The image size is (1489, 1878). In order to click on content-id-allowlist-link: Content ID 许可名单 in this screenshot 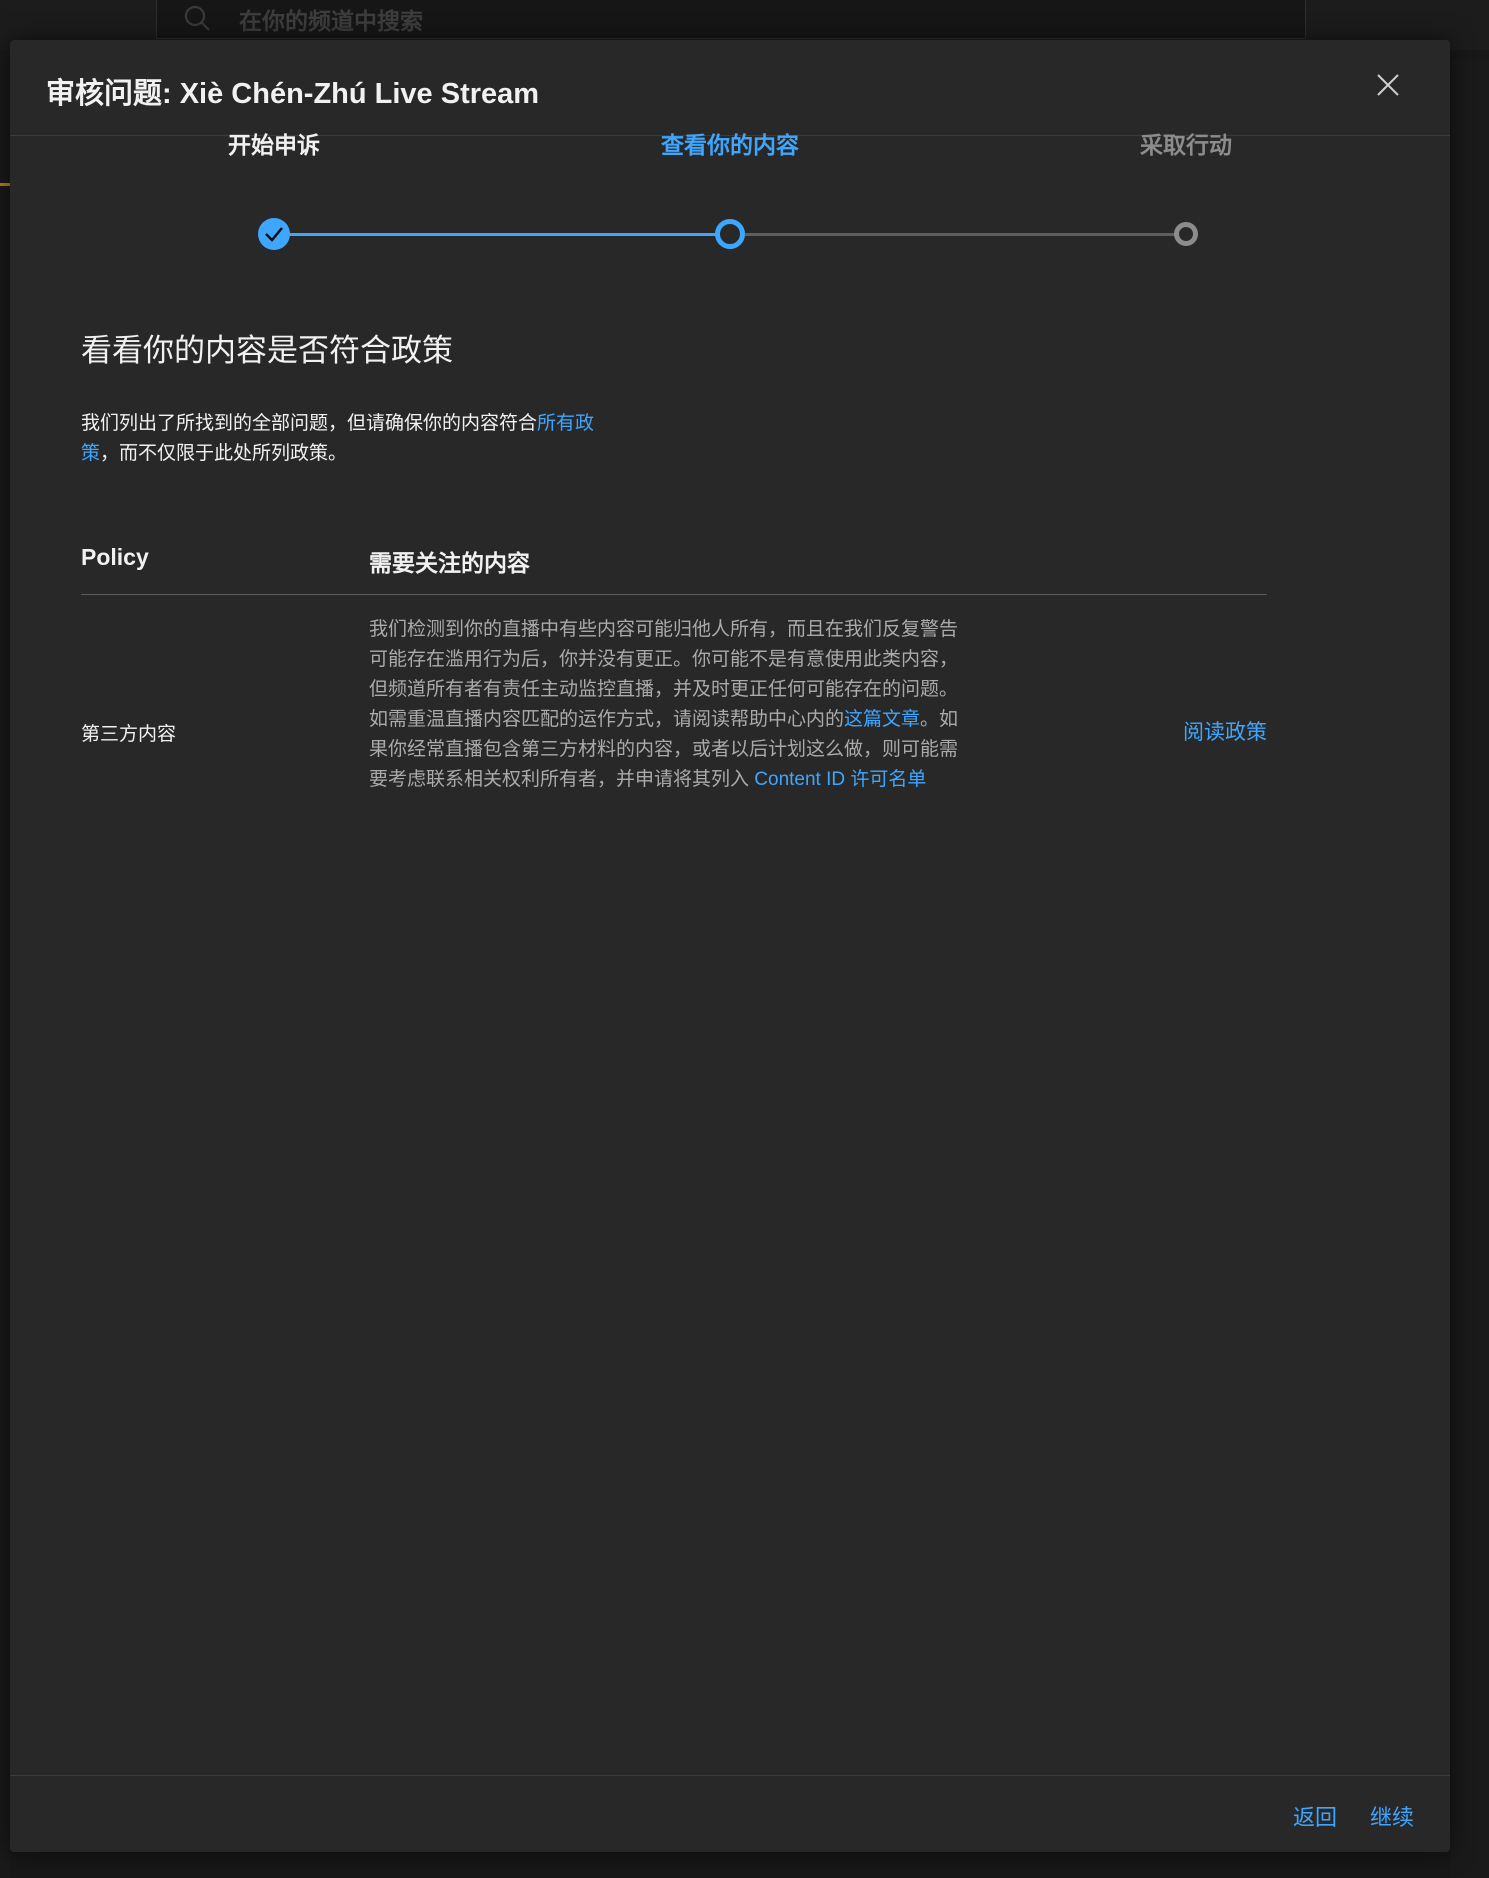, I will do `click(840, 779)`.